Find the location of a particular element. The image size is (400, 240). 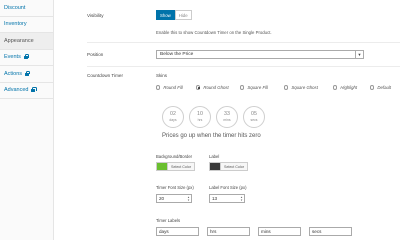

position-label: Position is located at coordinates (95, 54).